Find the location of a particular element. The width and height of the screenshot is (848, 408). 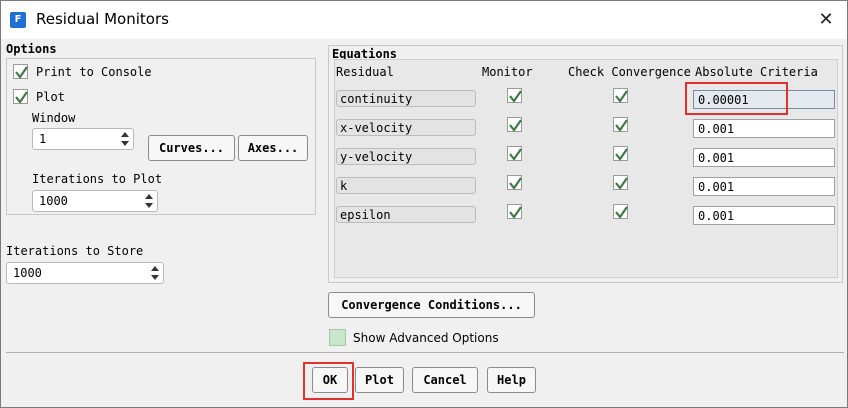

close-icon: ✕ is located at coordinates (826, 20).